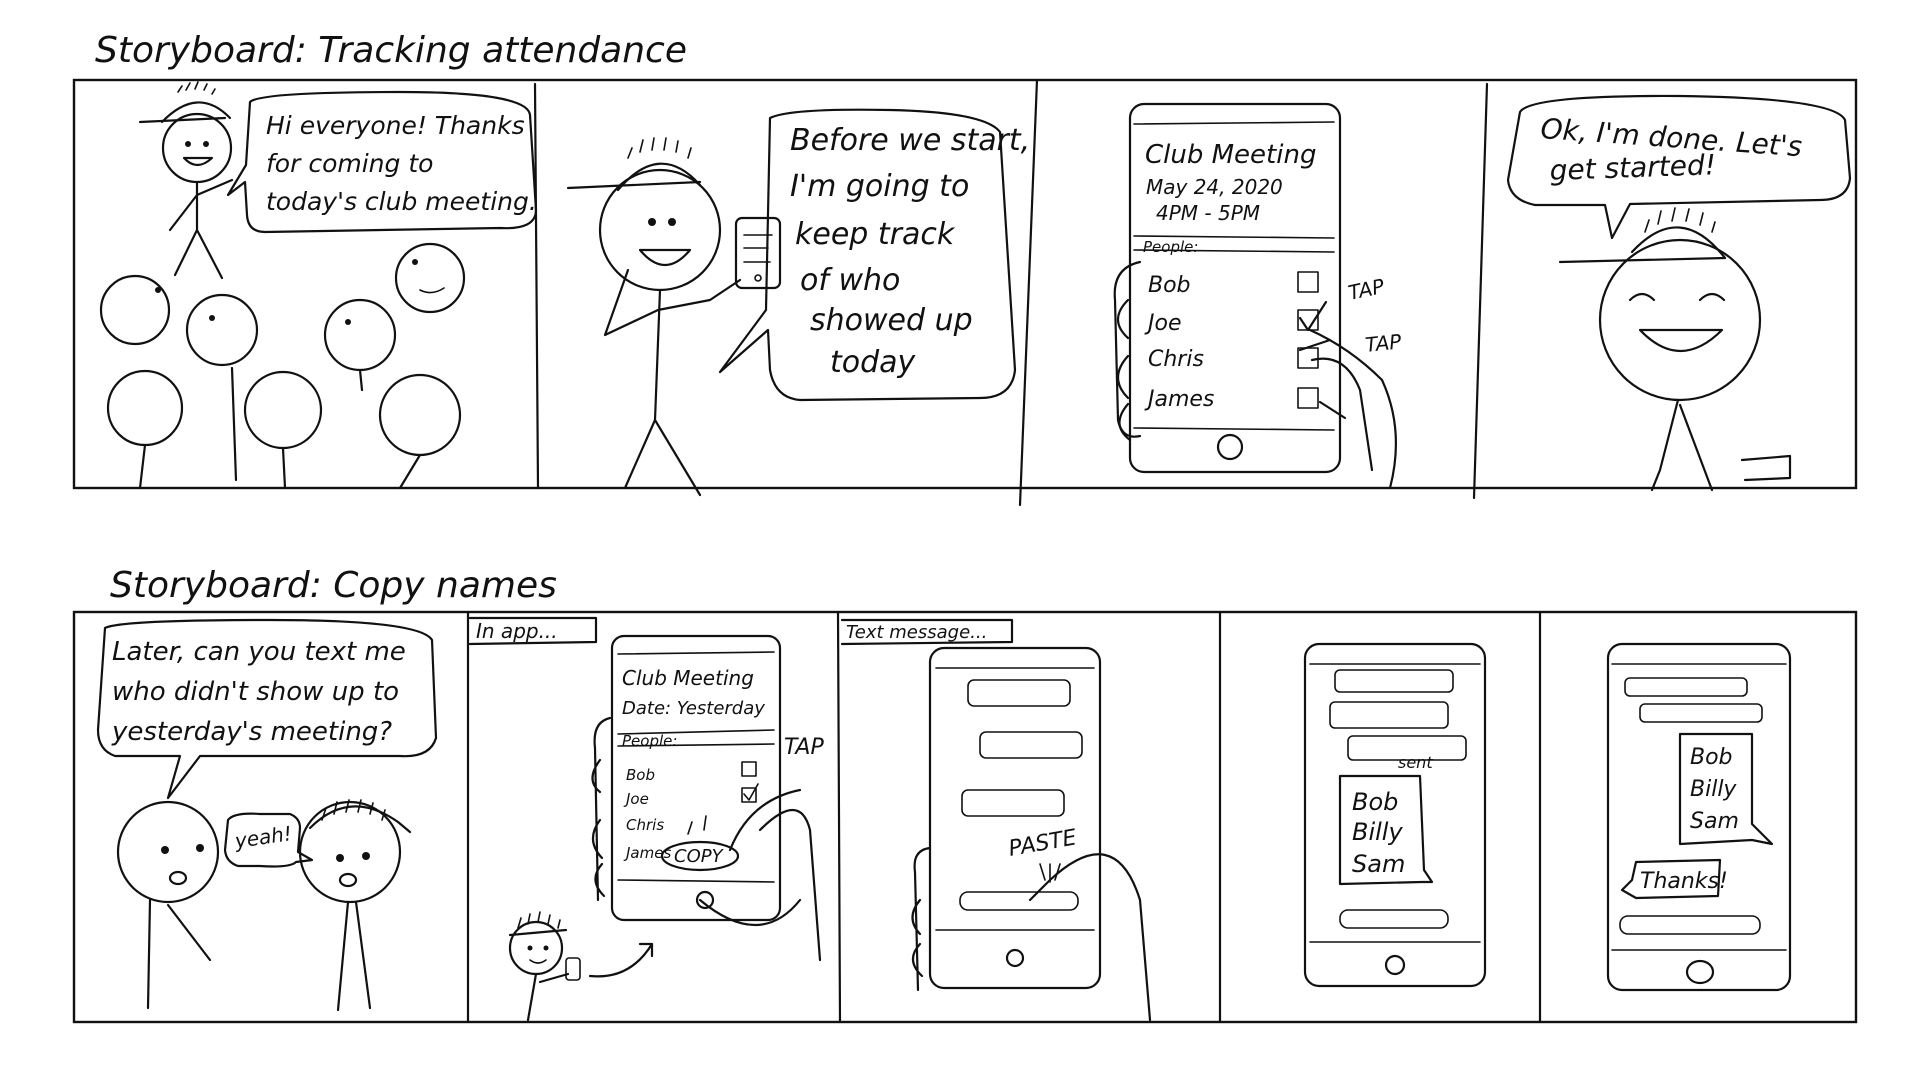  I want to click on reply-bubble: yeah!, so click(268, 840).